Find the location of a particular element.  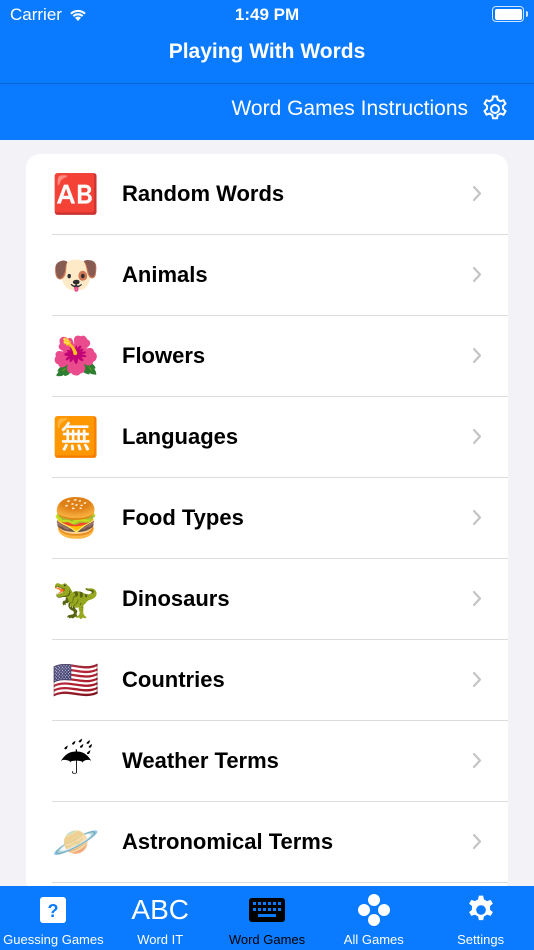

question-mark-icon: ? is located at coordinates (53, 910).